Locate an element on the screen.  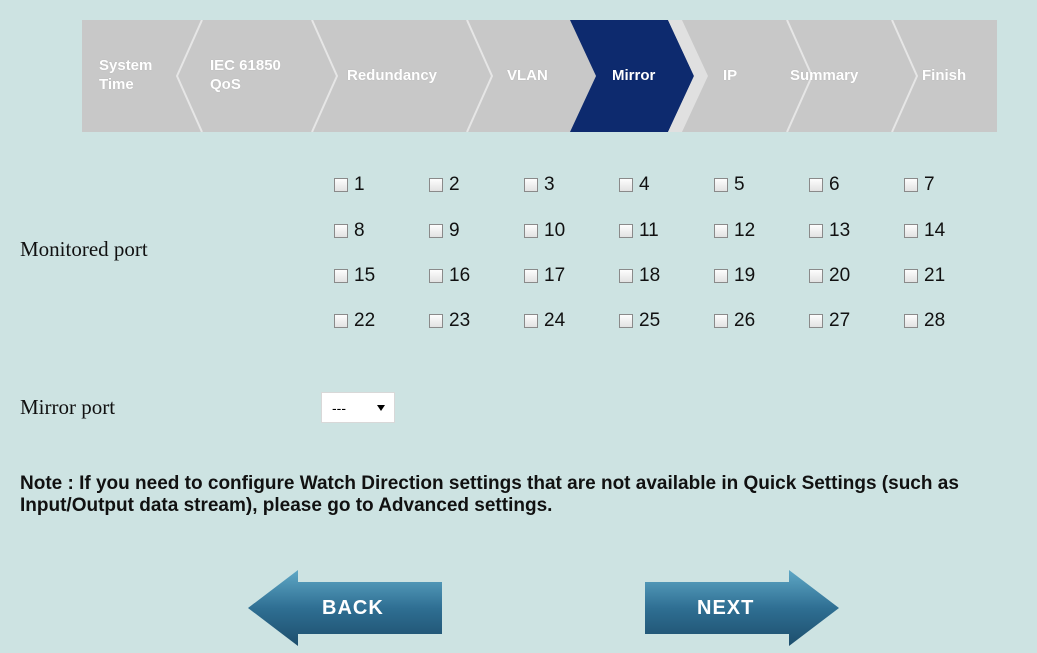
monitored-port-11: 11 is located at coordinates (639, 231).